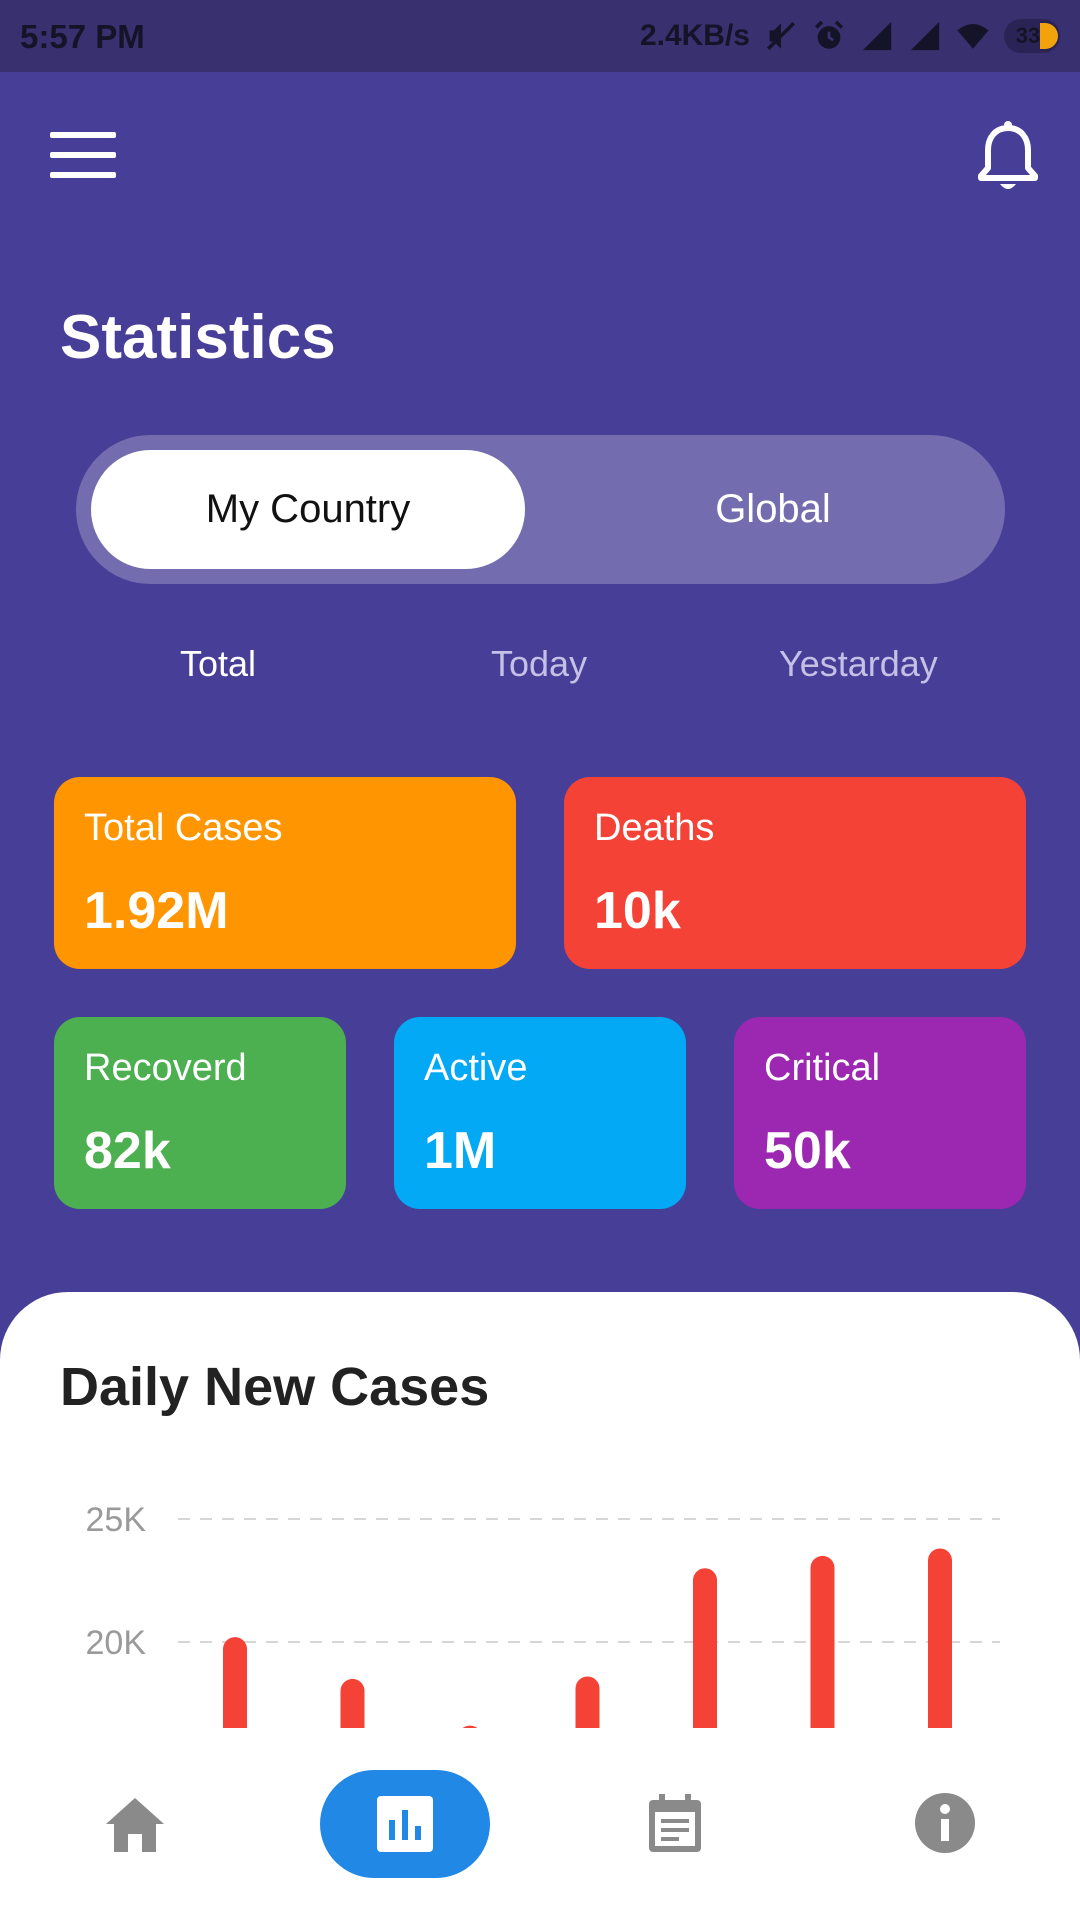 This screenshot has height=1920, width=1080. I want to click on nav-calendar, so click(675, 1823).